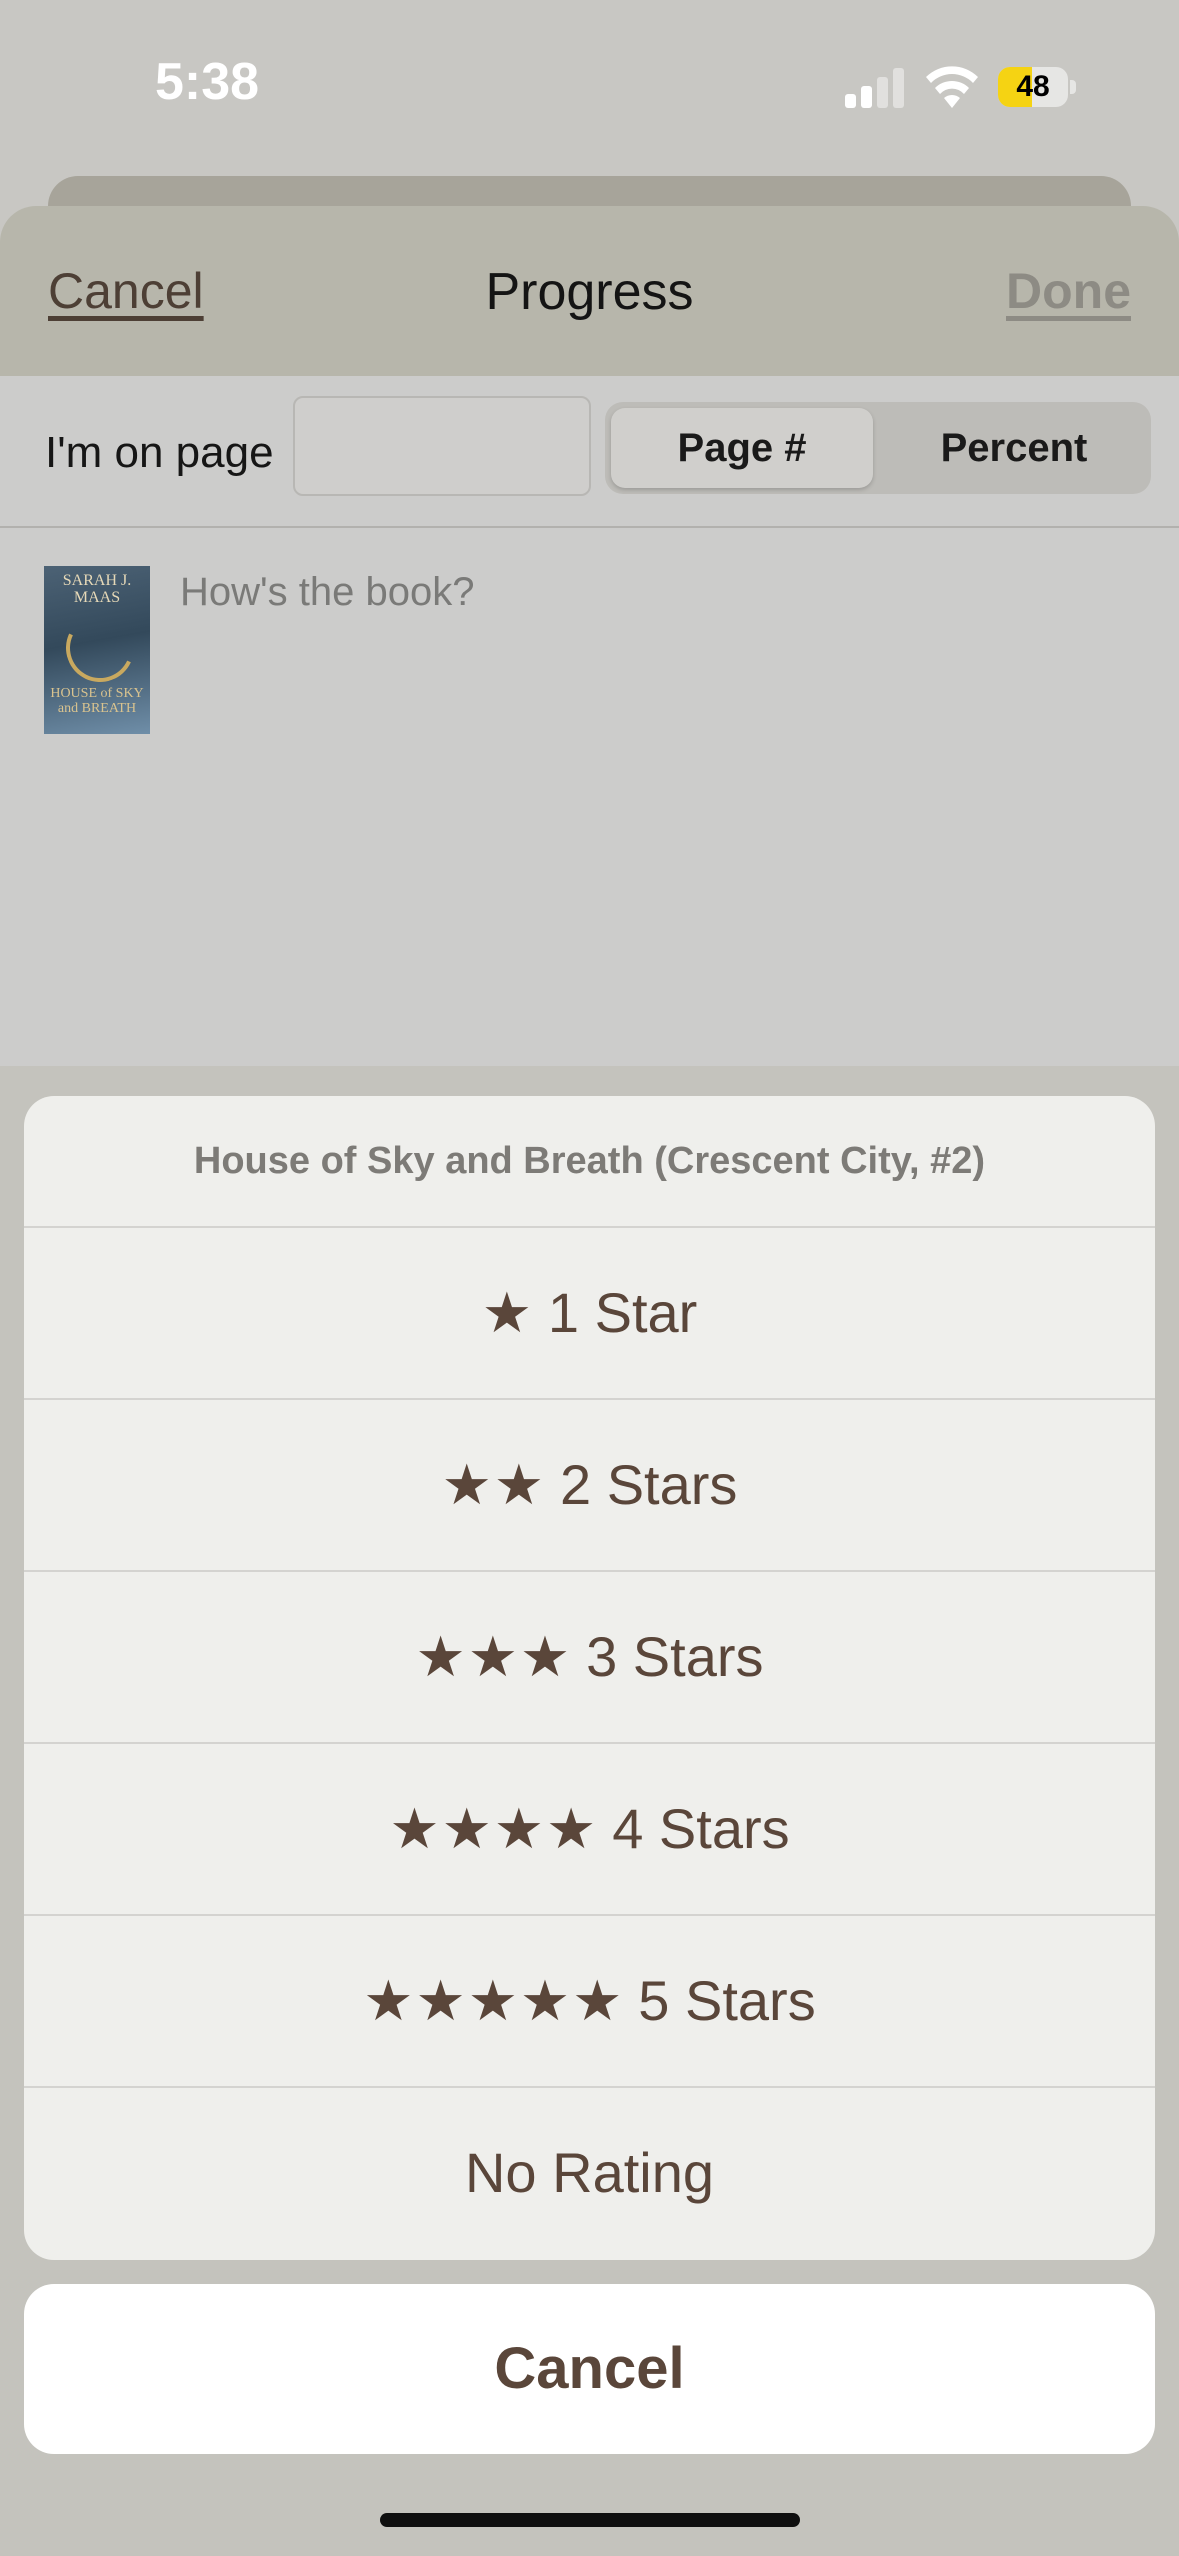  What do you see at coordinates (622, 1312) in the screenshot?
I see `rating-option-label: 1 Star` at bounding box center [622, 1312].